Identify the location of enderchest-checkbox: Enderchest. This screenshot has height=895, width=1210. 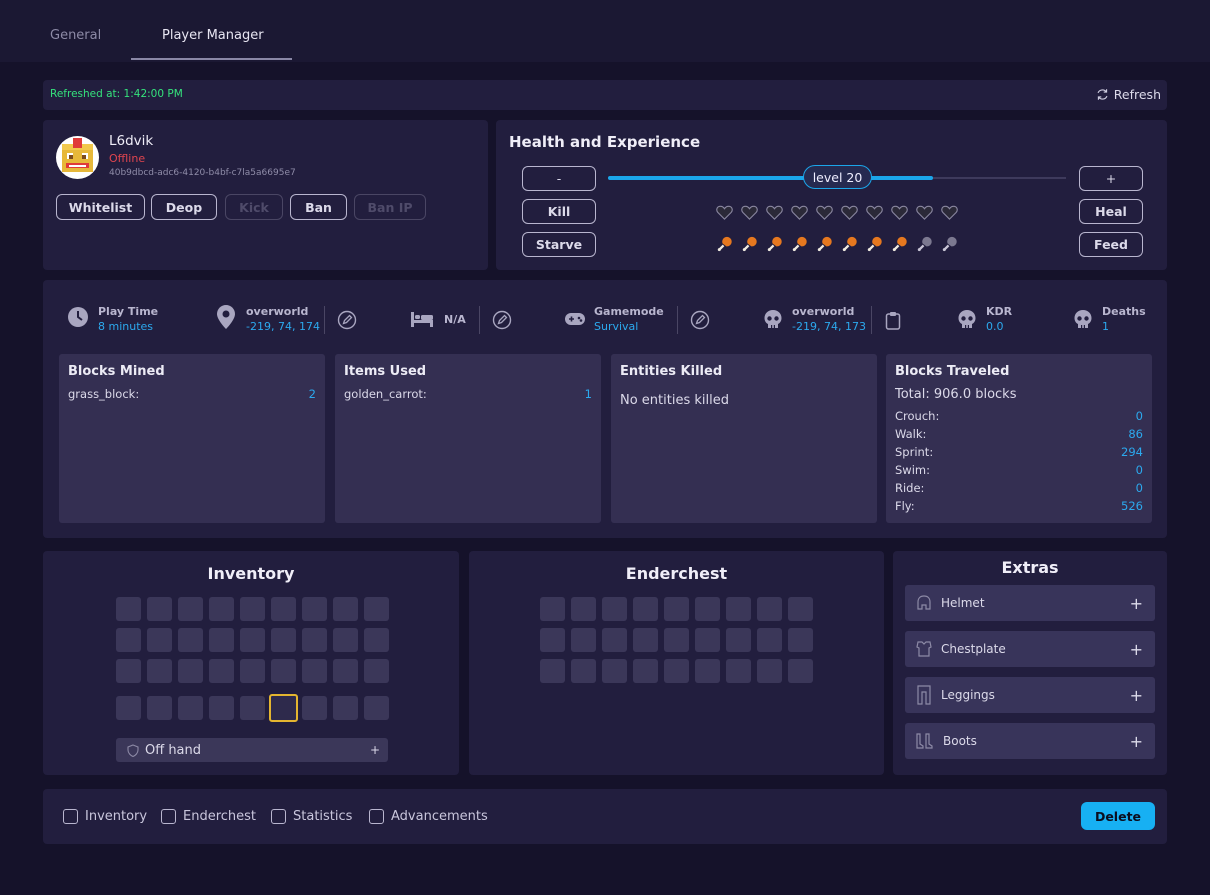
(208, 816).